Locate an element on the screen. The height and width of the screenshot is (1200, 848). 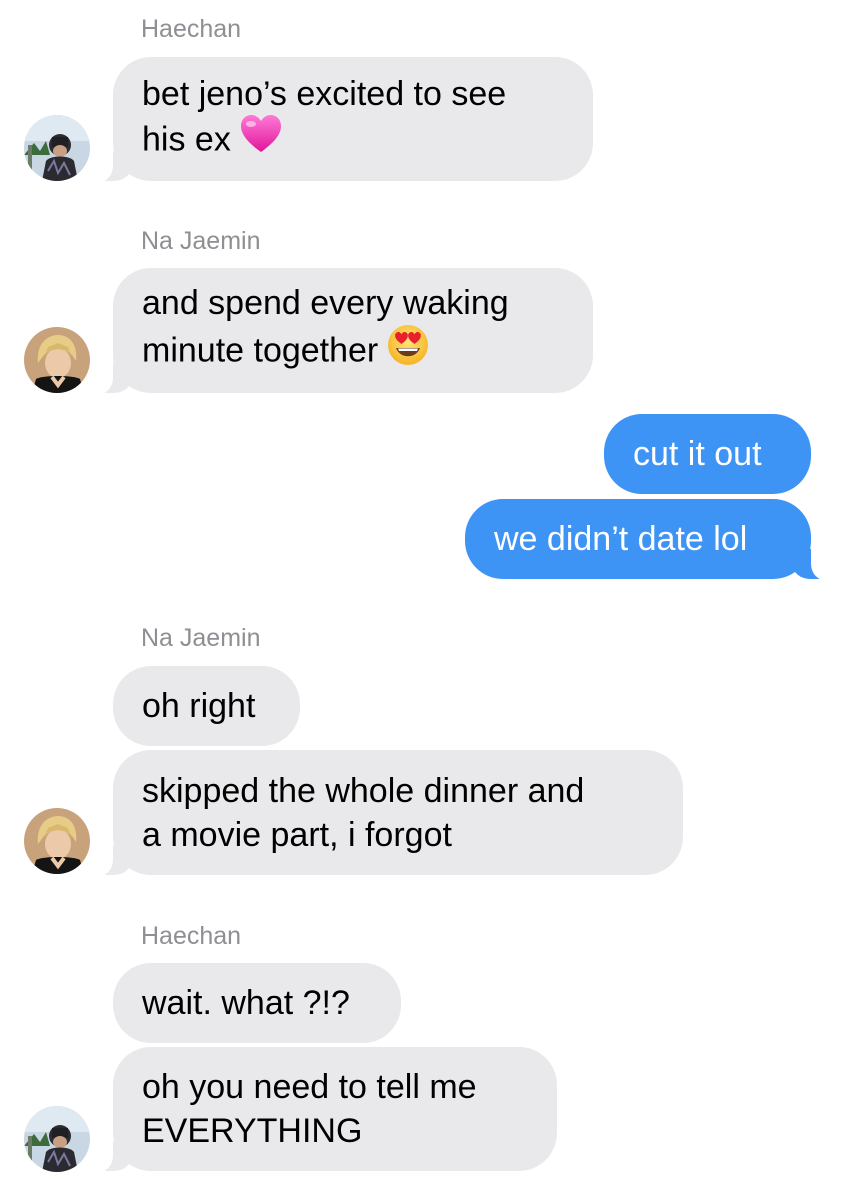
message-text: we didn’t date lol is located at coordinates (621, 539).